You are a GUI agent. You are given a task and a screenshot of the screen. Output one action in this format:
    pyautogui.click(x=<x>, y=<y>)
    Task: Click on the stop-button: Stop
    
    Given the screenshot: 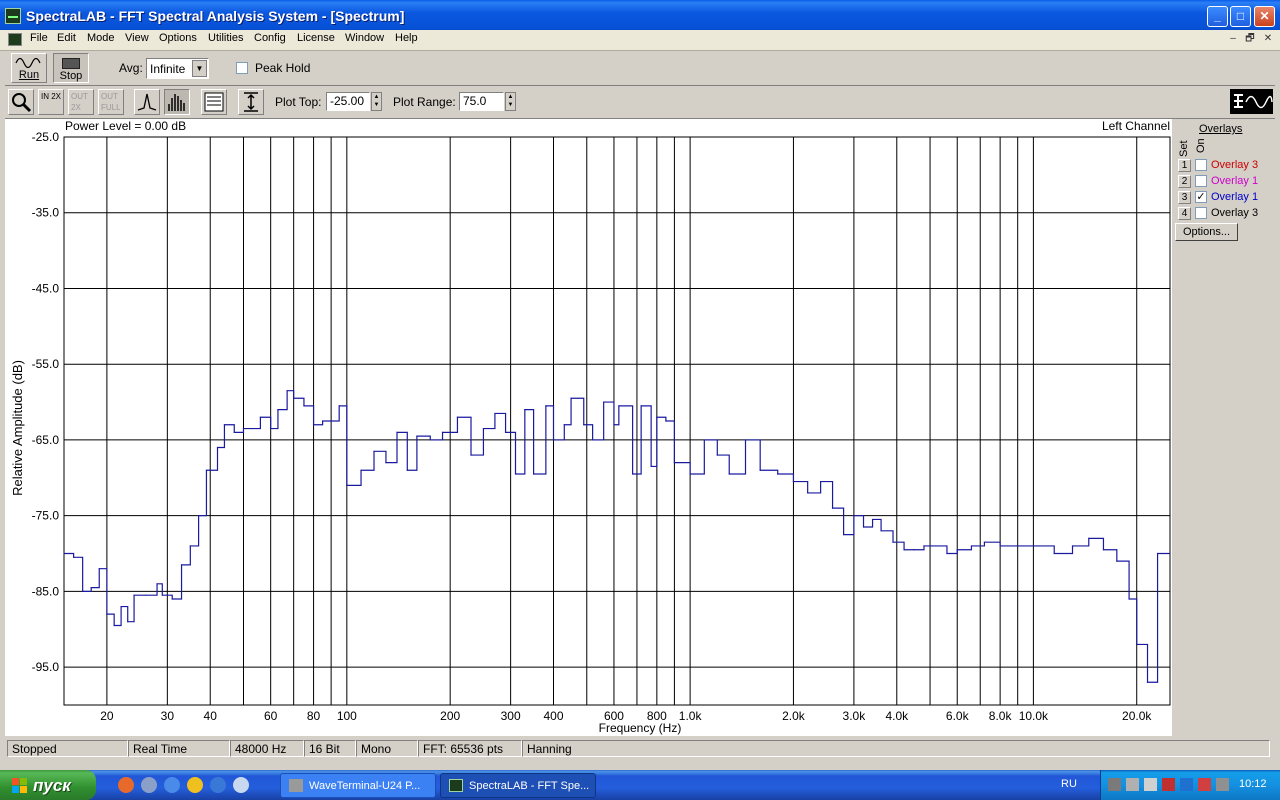 What is the action you would take?
    pyautogui.click(x=71, y=68)
    